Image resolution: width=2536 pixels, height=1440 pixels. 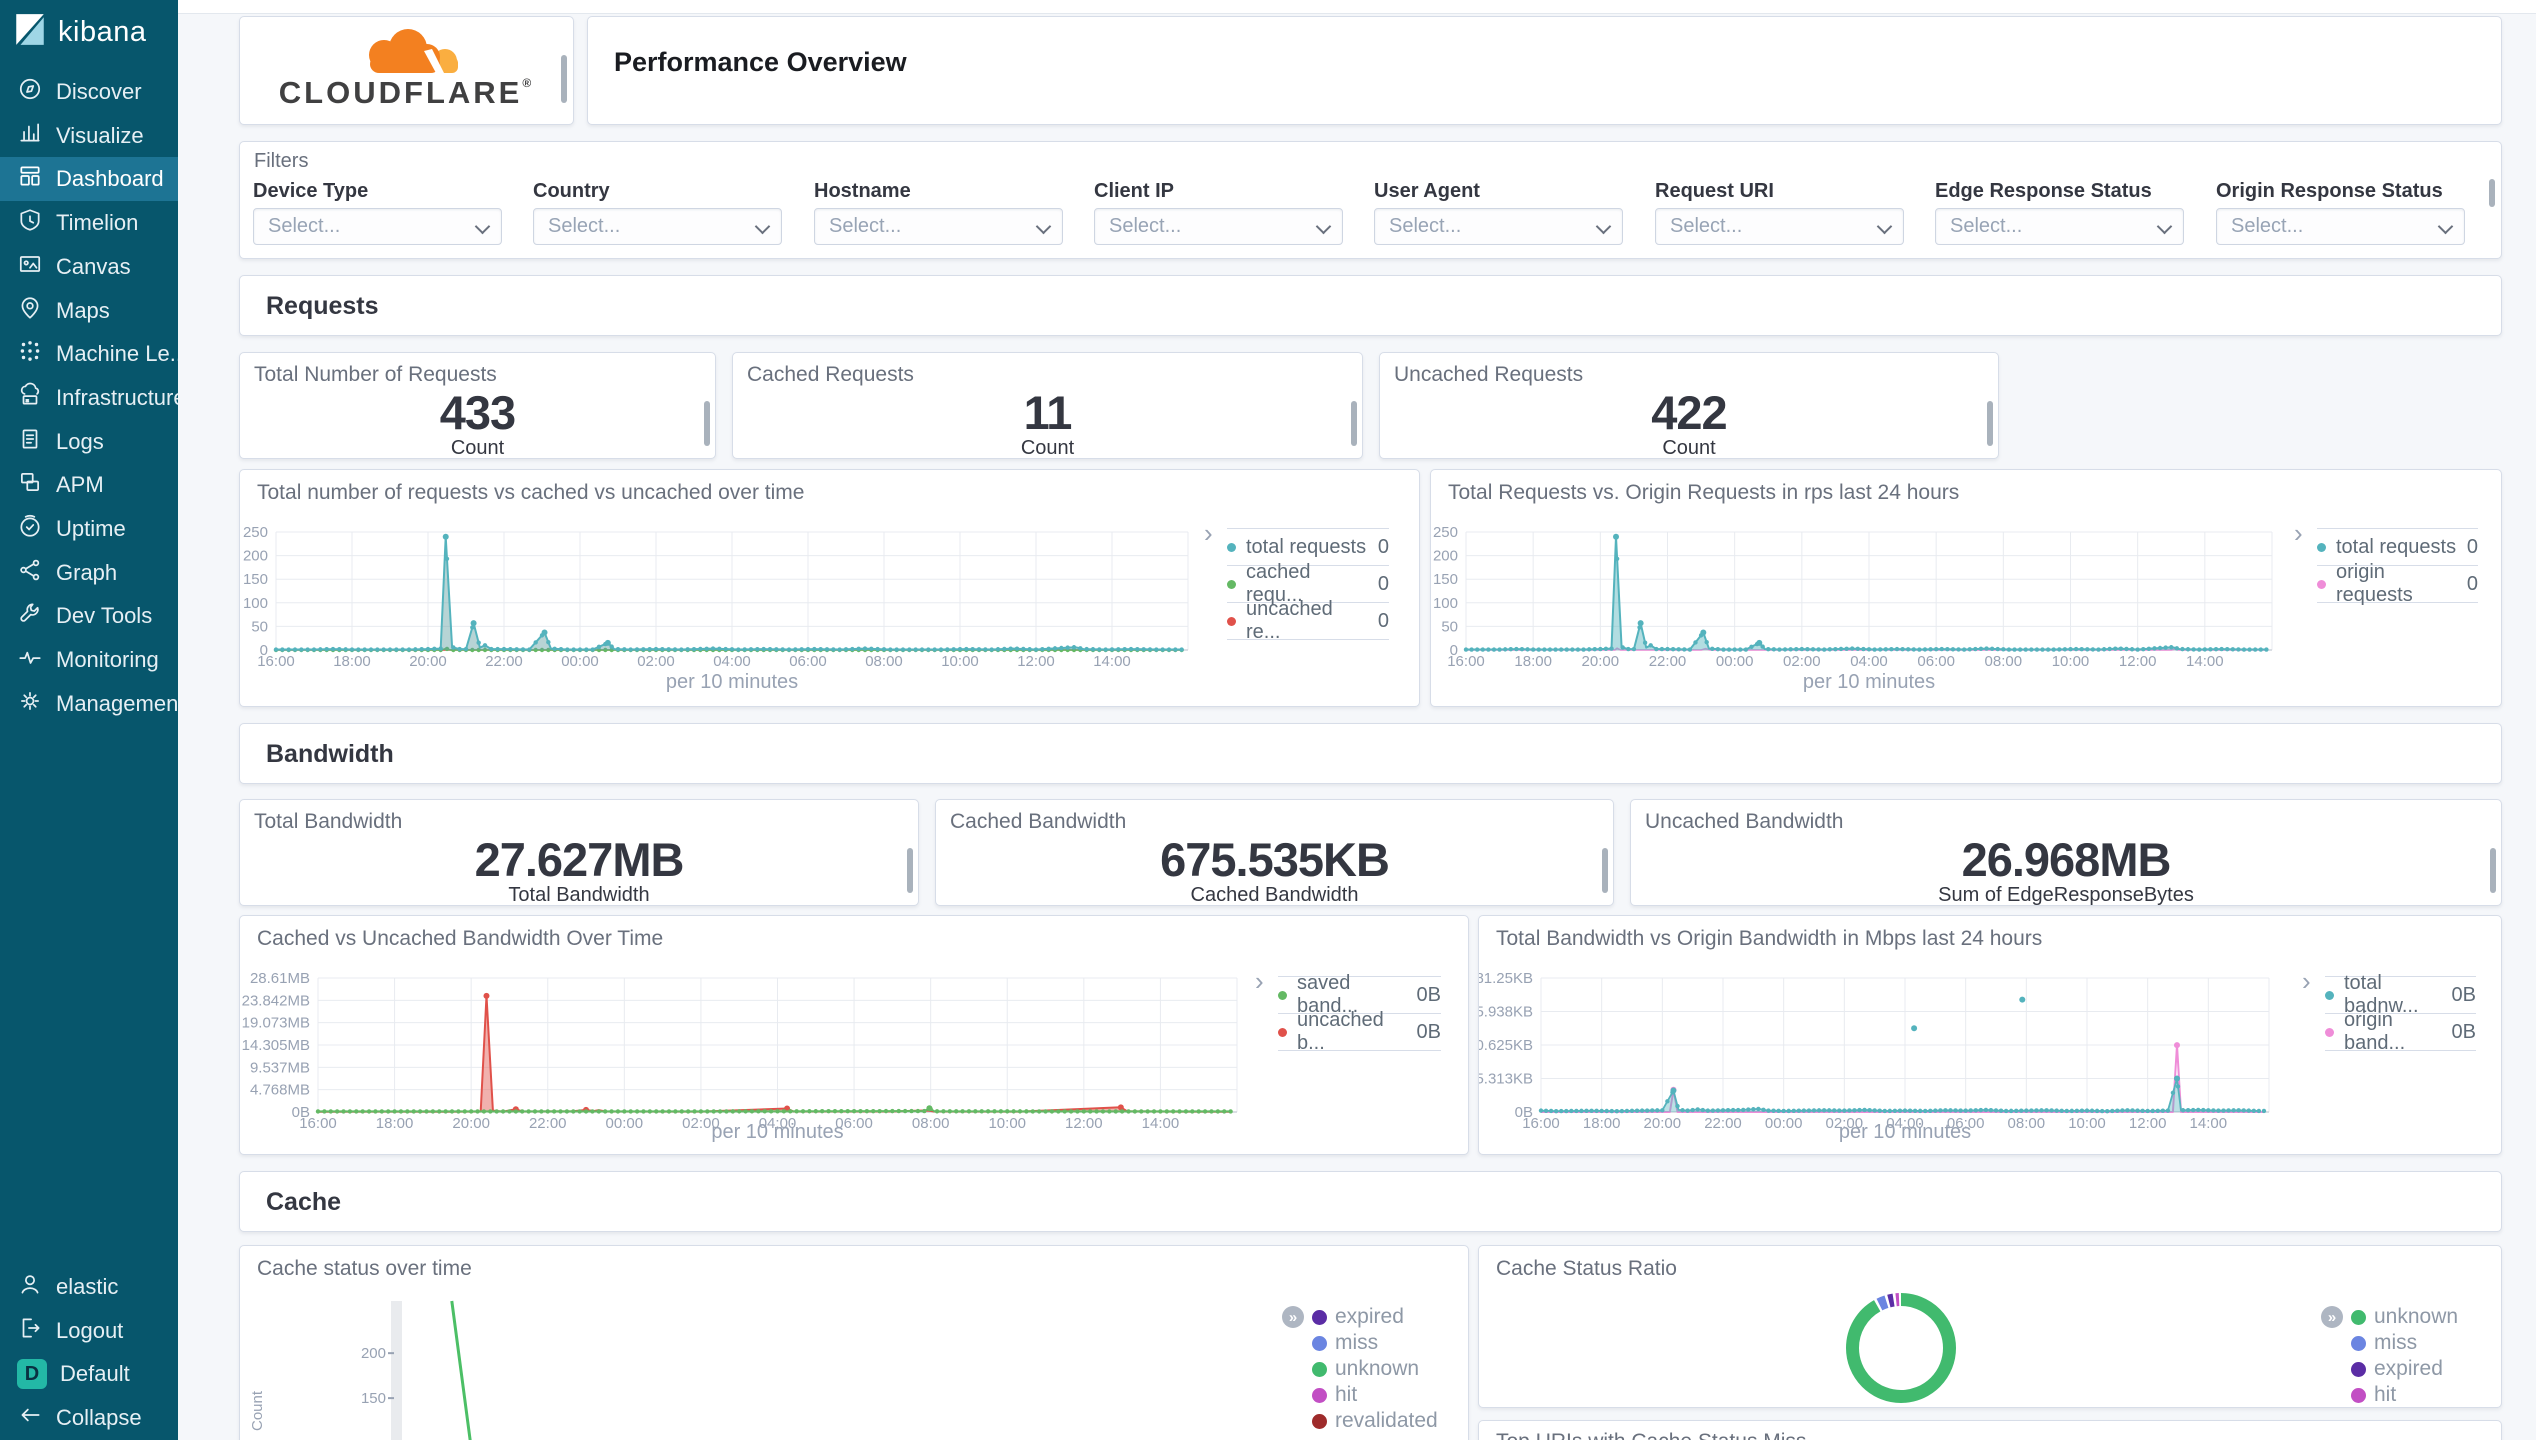 I want to click on sidebar-item-logout: Logout, so click(x=89, y=1331).